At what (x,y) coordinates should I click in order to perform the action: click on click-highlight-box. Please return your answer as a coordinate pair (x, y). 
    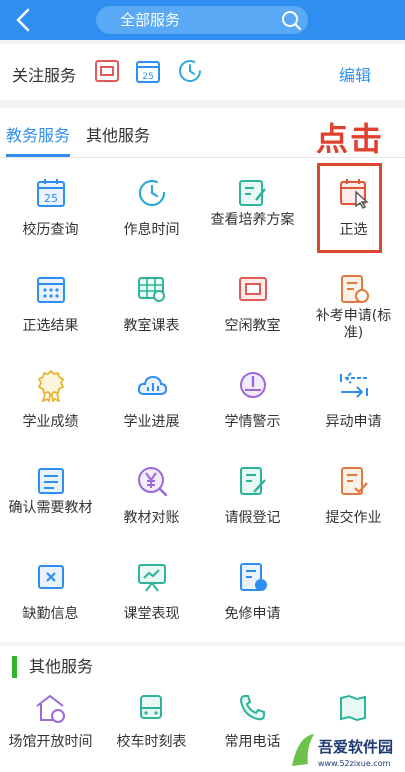
    Looking at the image, I should click on (349, 208).